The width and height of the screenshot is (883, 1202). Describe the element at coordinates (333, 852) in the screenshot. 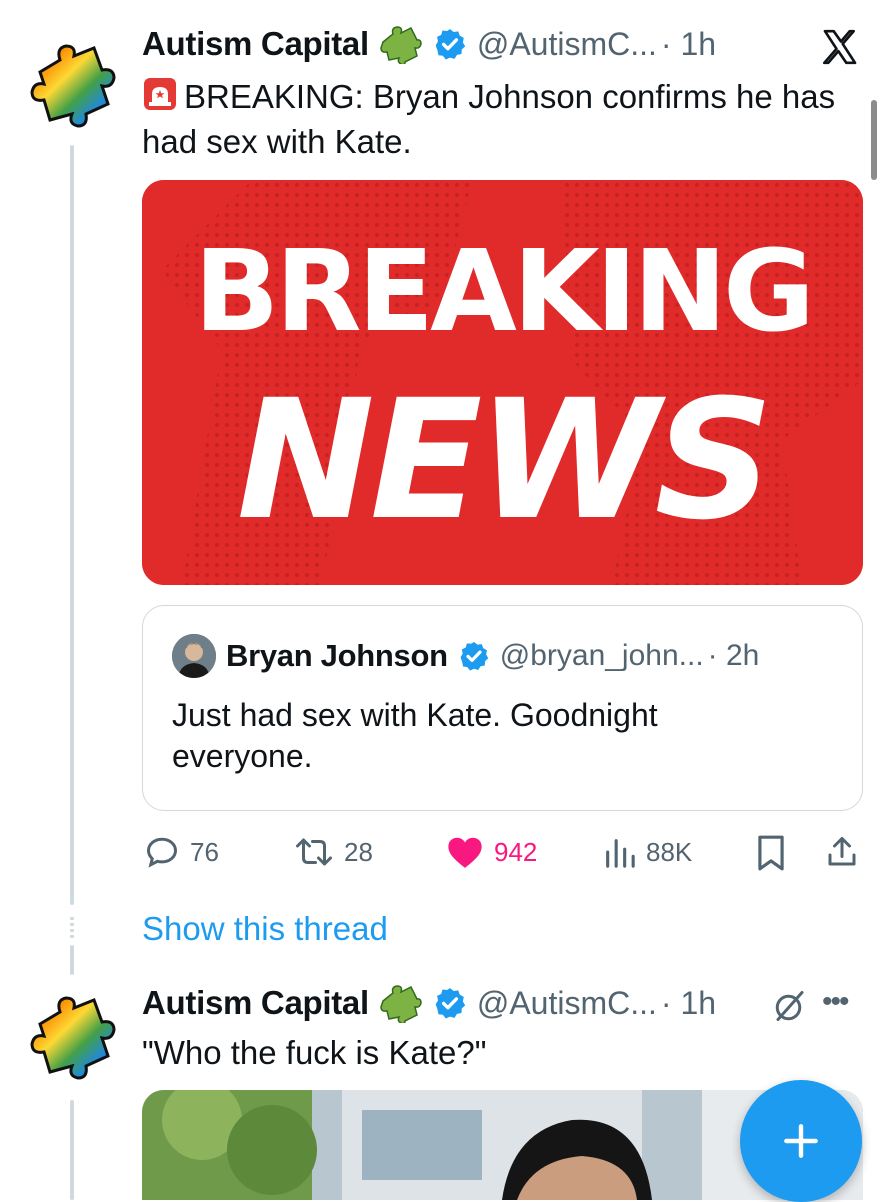

I see `repost-button: 28` at that location.